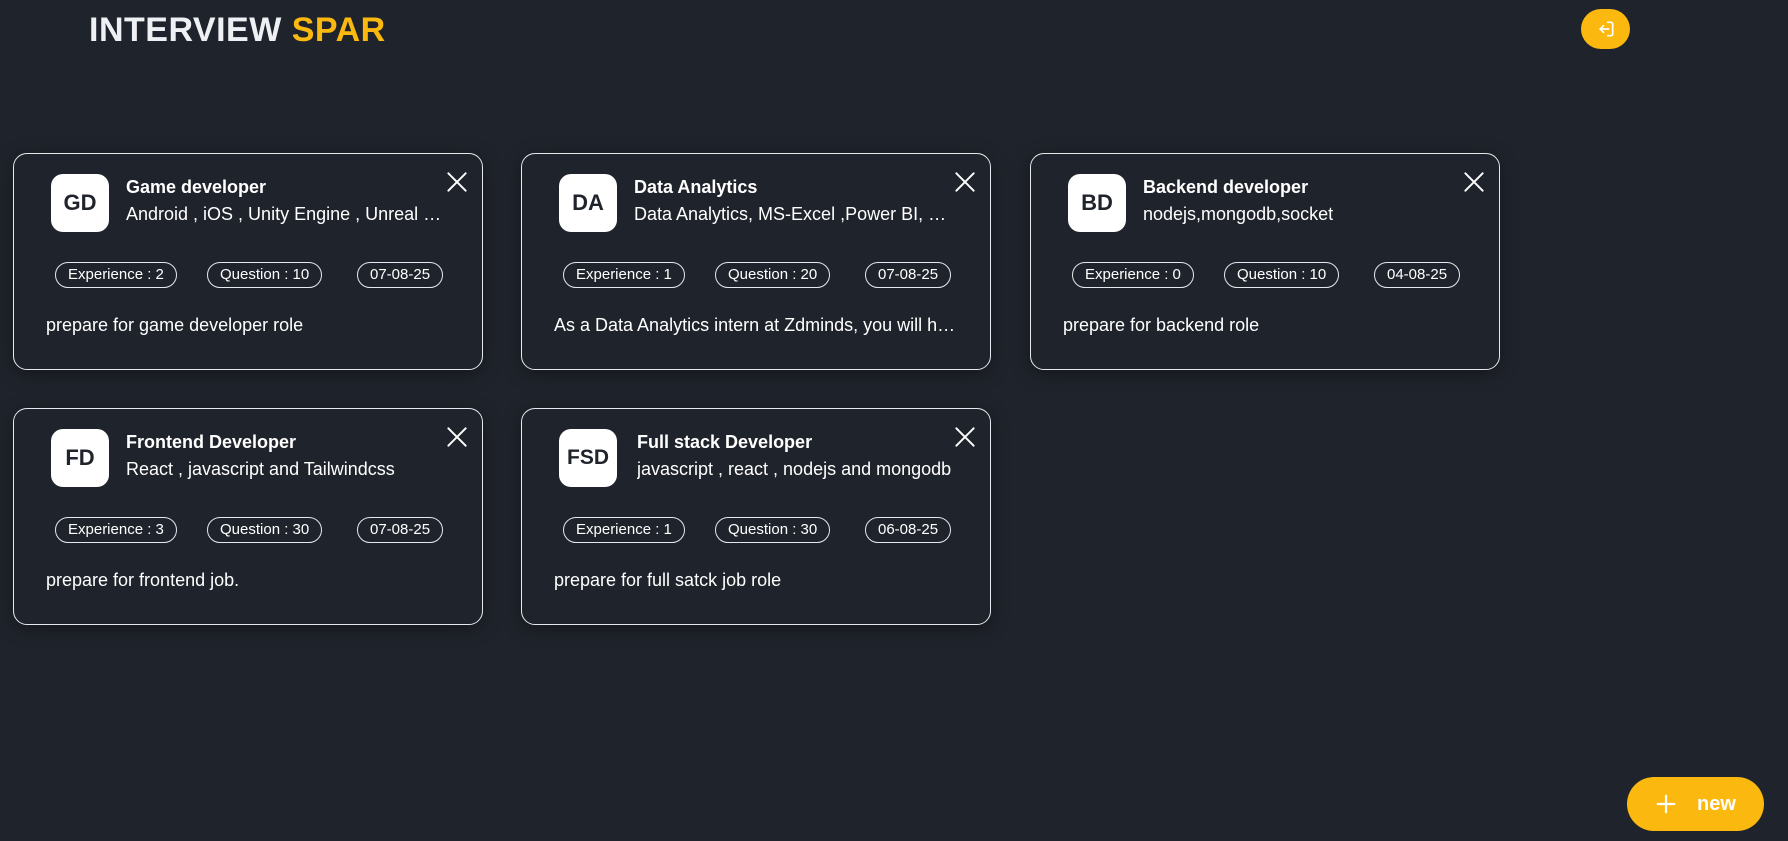  I want to click on card-tags: Experience : 3 Question : 30 07-08-25, so click(255, 531).